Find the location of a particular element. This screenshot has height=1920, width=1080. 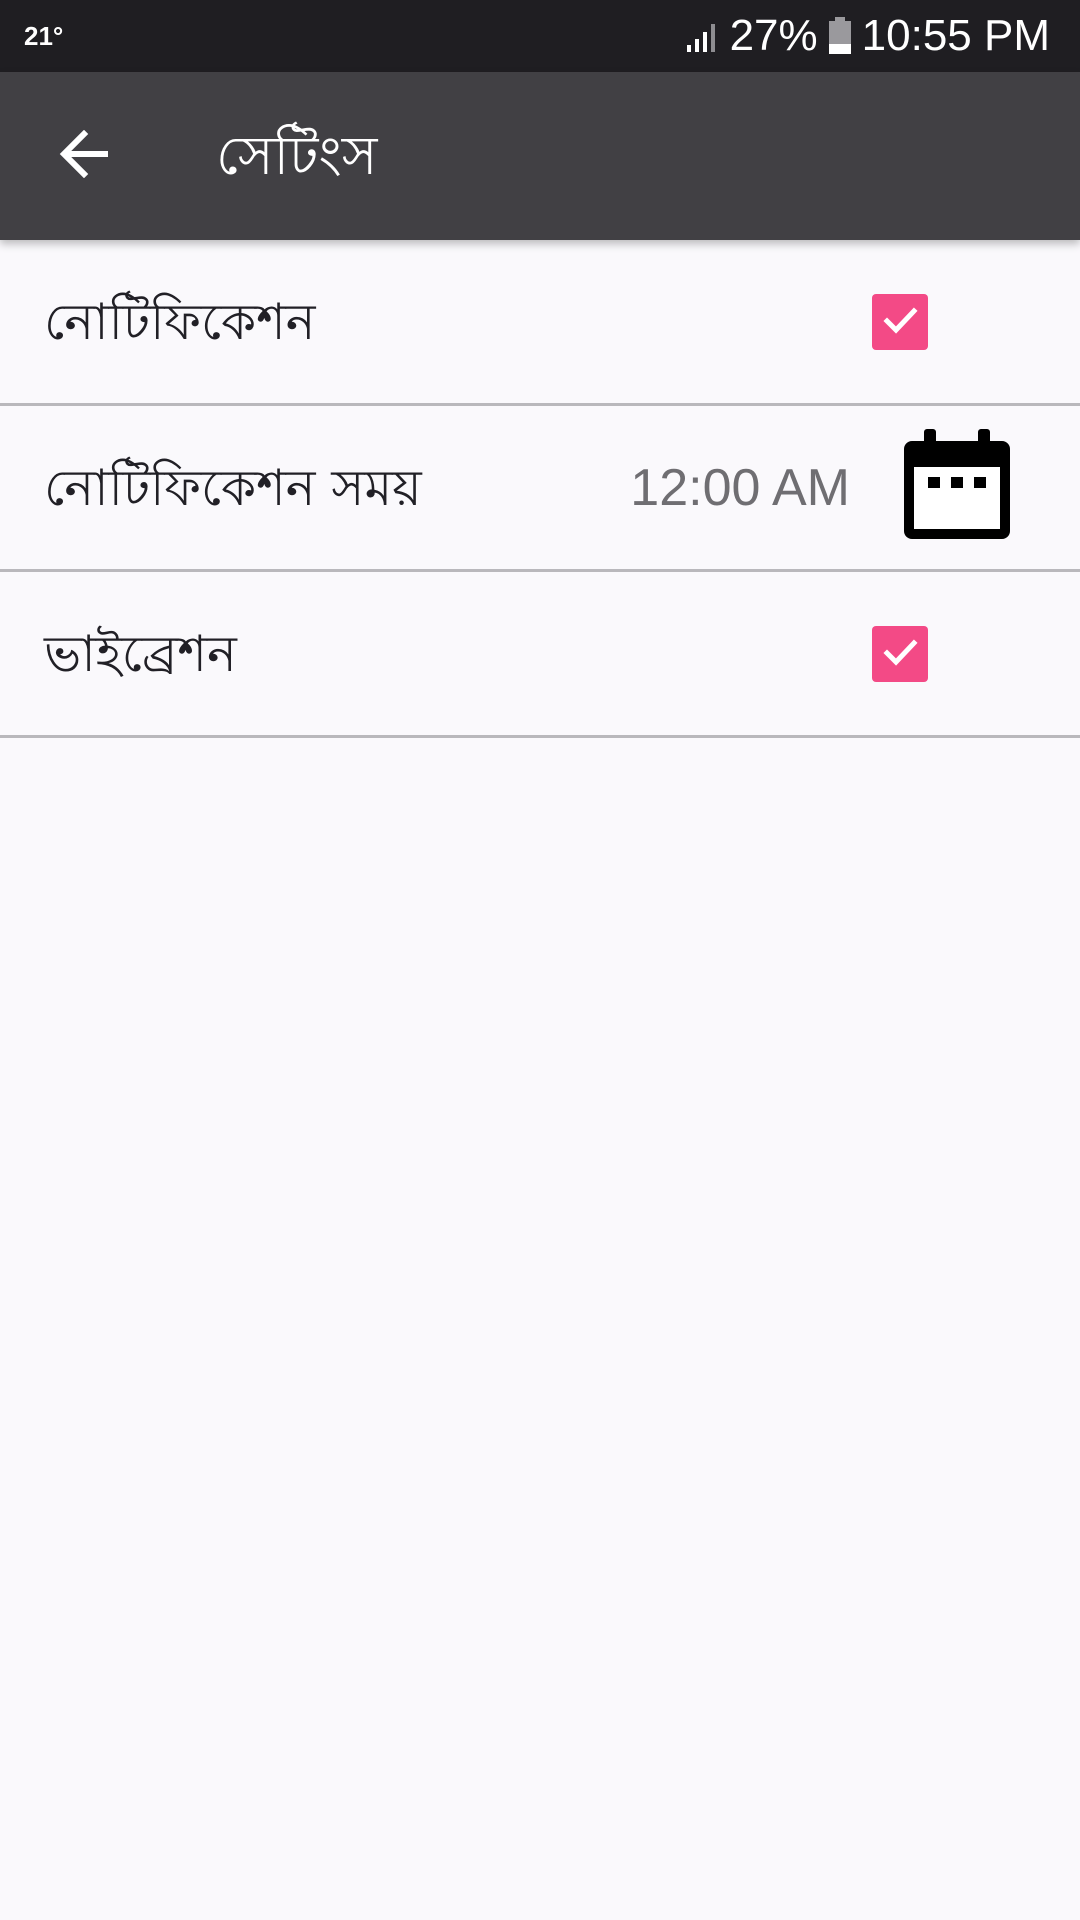

setting-row-notification: নোটিফিকেশন is located at coordinates (540, 323).